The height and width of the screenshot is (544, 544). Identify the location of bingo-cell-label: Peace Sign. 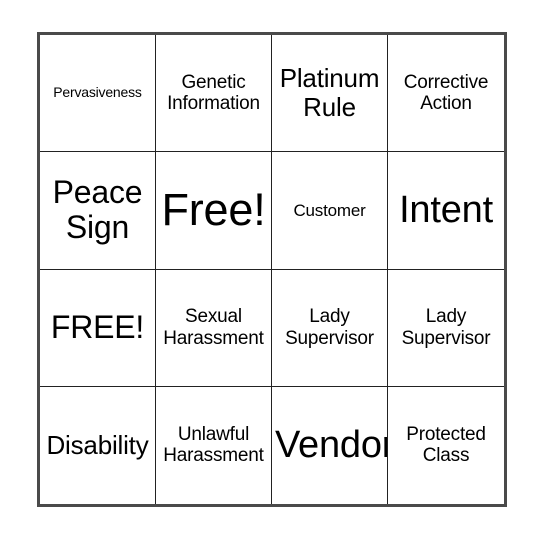
(97, 209).